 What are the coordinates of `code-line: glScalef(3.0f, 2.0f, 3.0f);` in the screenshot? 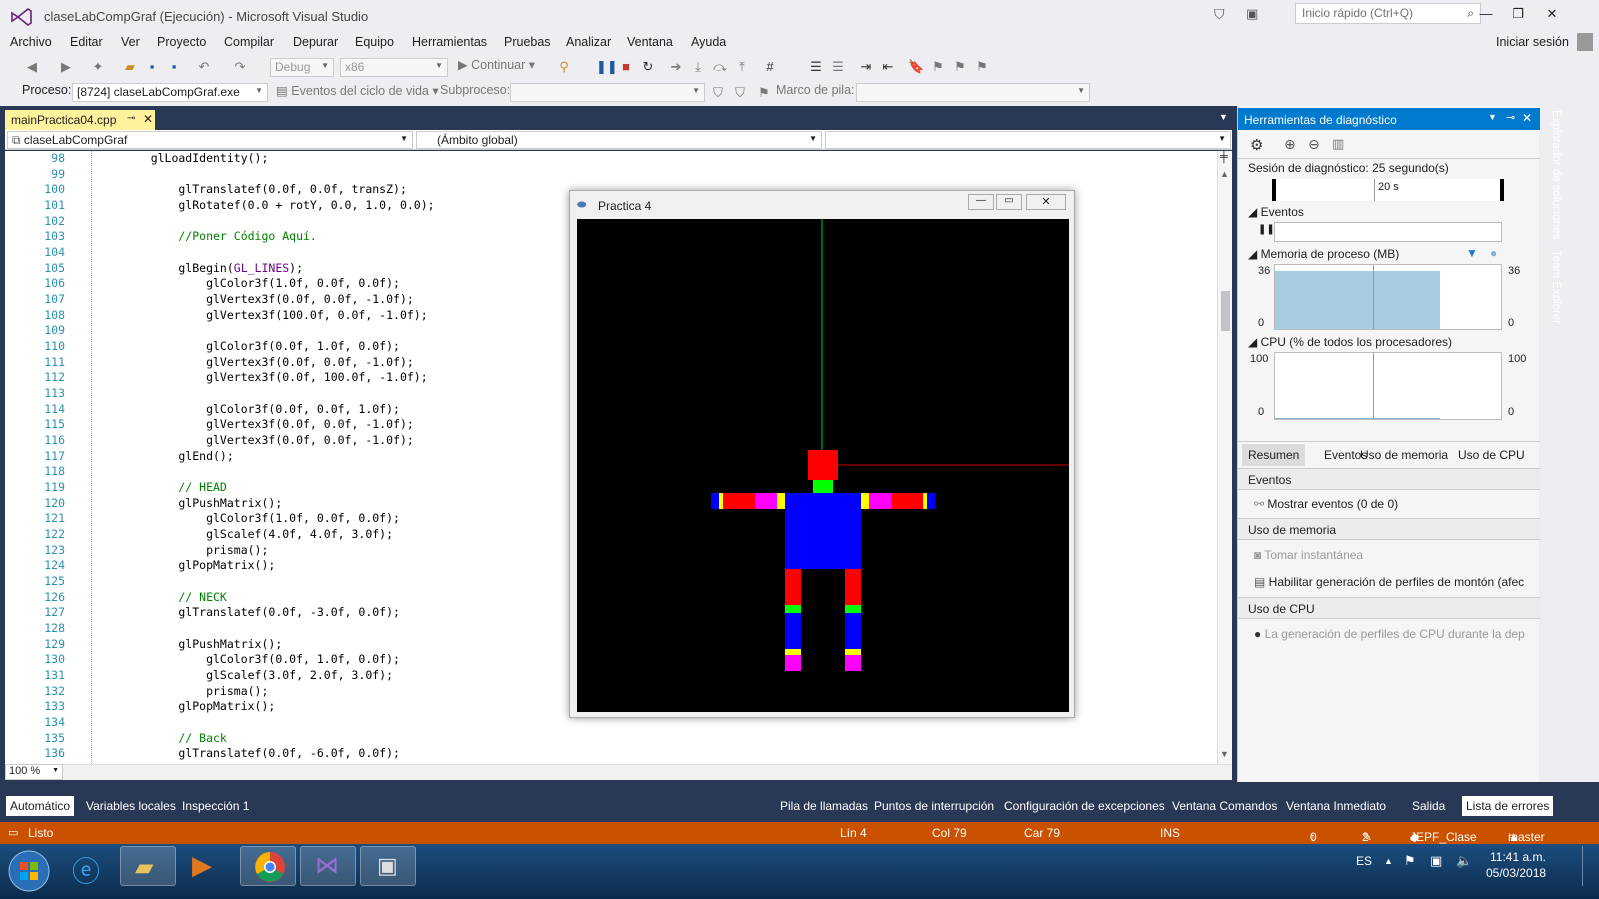 It's located at (258, 676).